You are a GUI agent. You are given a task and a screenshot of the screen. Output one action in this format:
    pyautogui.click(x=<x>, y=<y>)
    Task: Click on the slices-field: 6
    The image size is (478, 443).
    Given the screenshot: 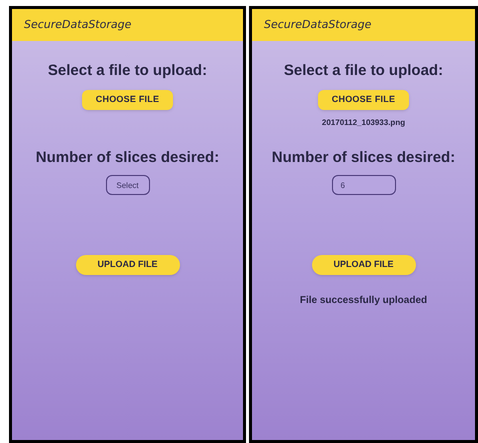 What is the action you would take?
    pyautogui.click(x=364, y=185)
    